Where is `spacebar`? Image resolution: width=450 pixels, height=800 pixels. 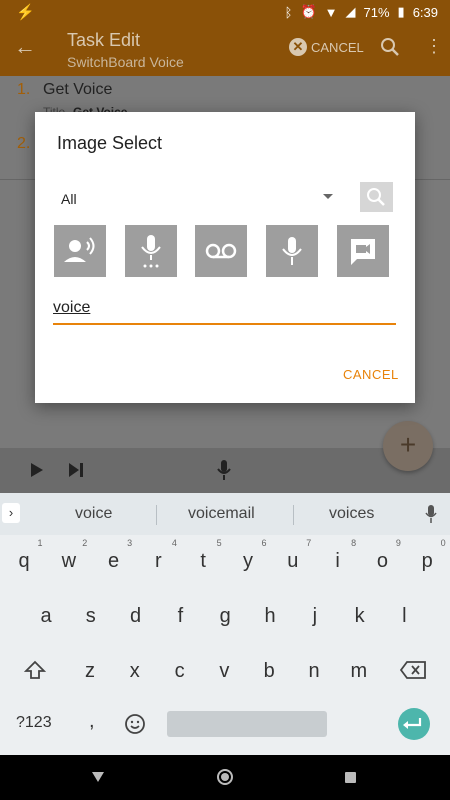 spacebar is located at coordinates (247, 724).